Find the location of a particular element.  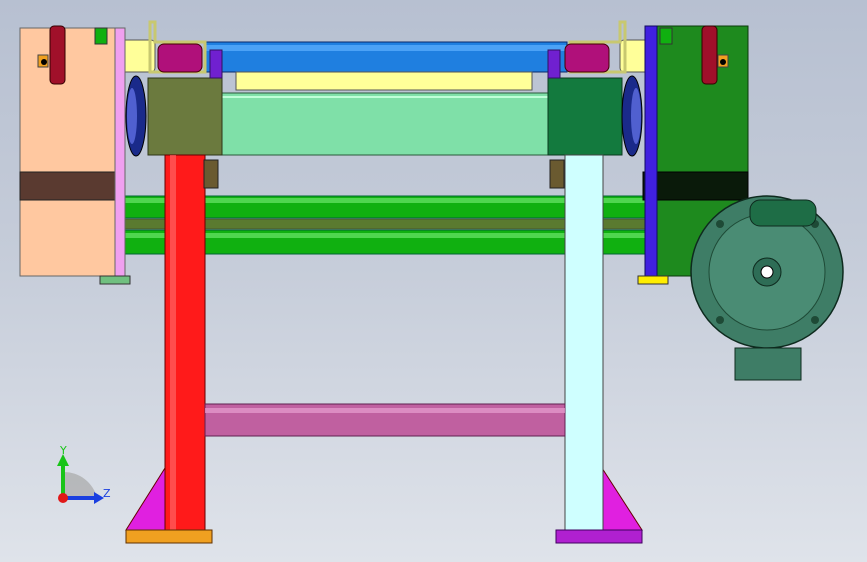

right-flange-icon is located at coordinates (709, 55).